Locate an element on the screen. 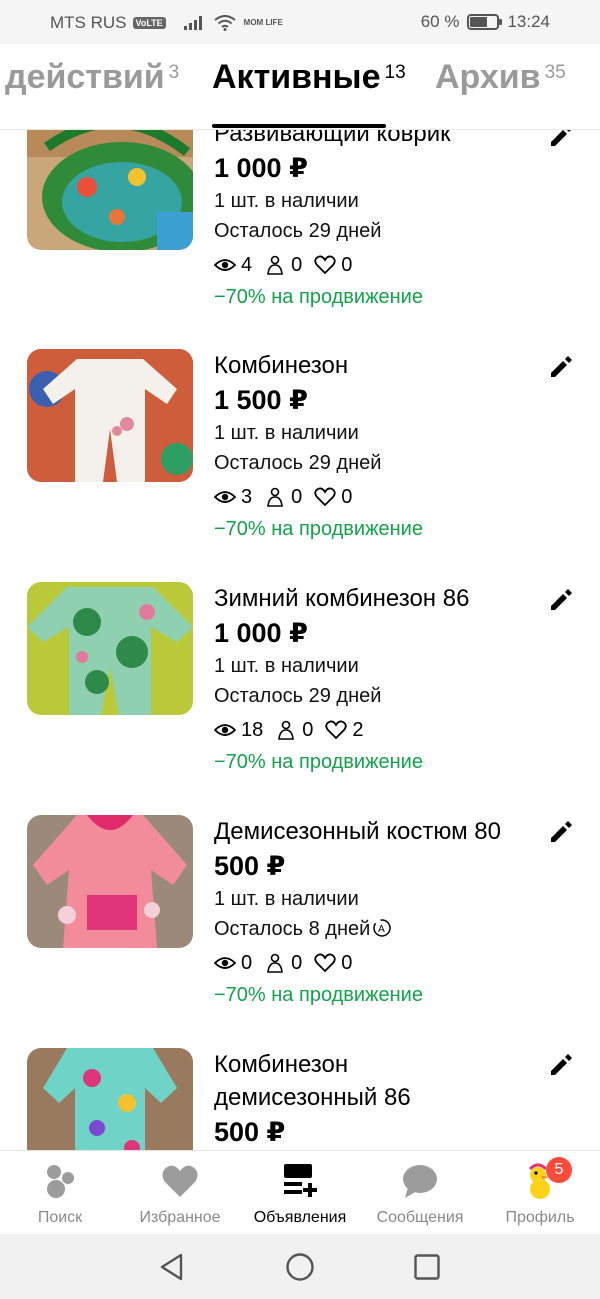  system-navigation-bar is located at coordinates (300, 1266).